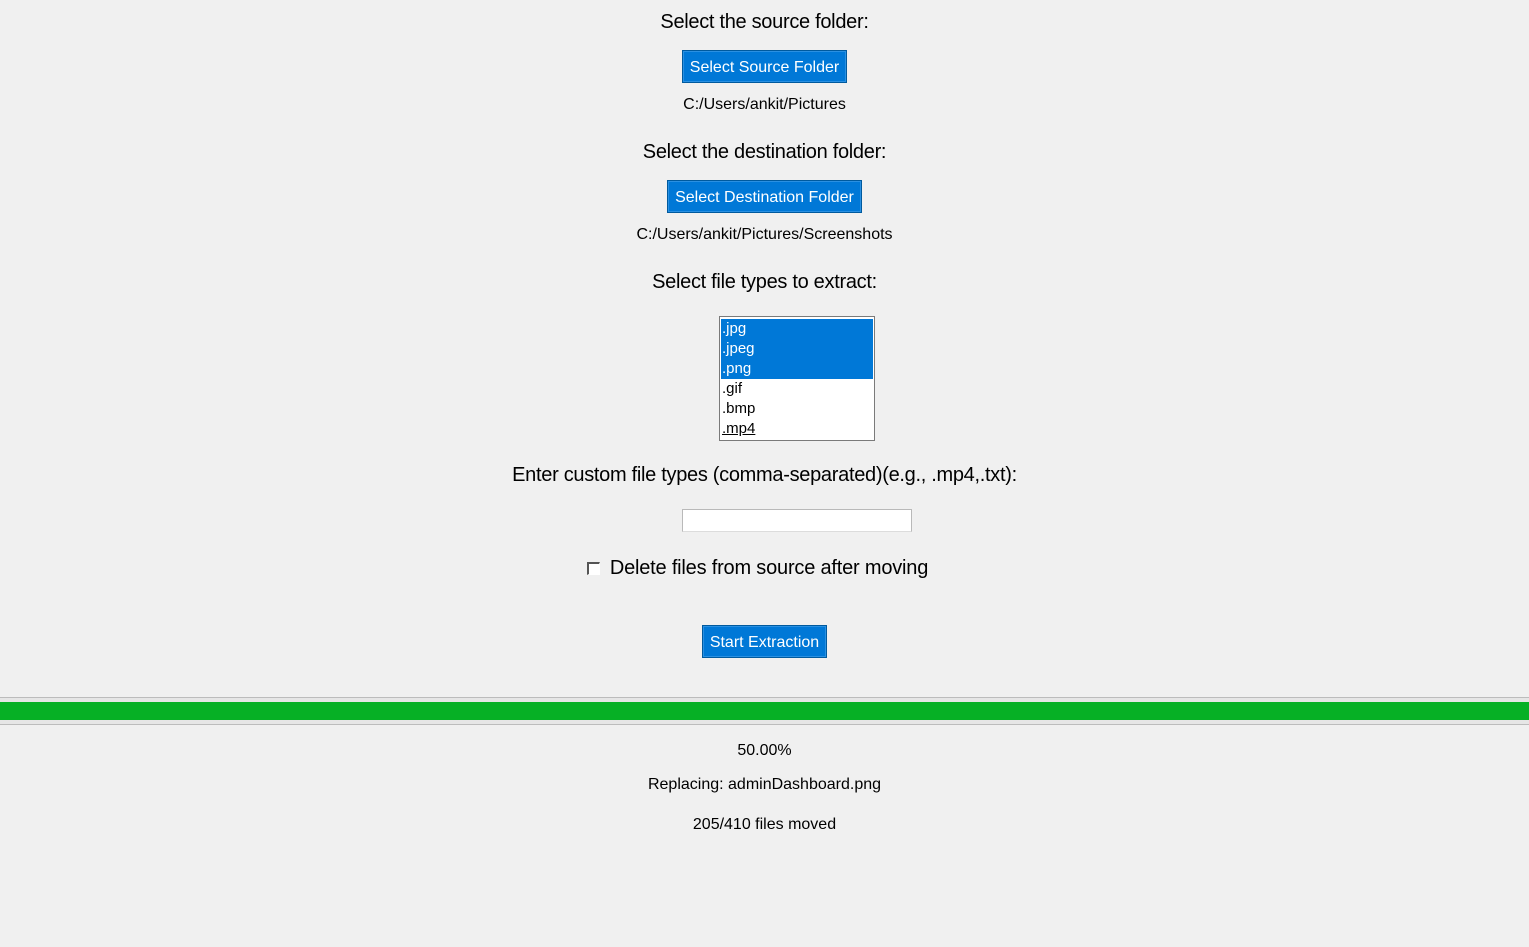 Image resolution: width=1529 pixels, height=947 pixels. What do you see at coordinates (732, 388) in the screenshot?
I see `file-type-option-label: .gif` at bounding box center [732, 388].